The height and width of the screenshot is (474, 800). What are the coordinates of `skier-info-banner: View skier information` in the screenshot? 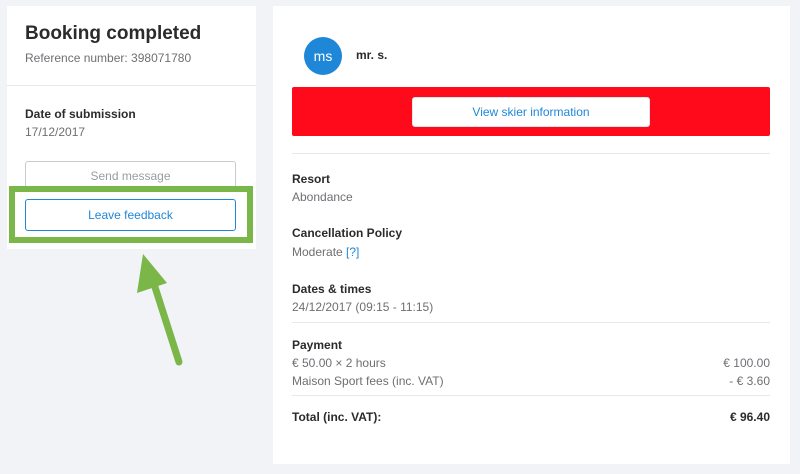 It's located at (531, 111).